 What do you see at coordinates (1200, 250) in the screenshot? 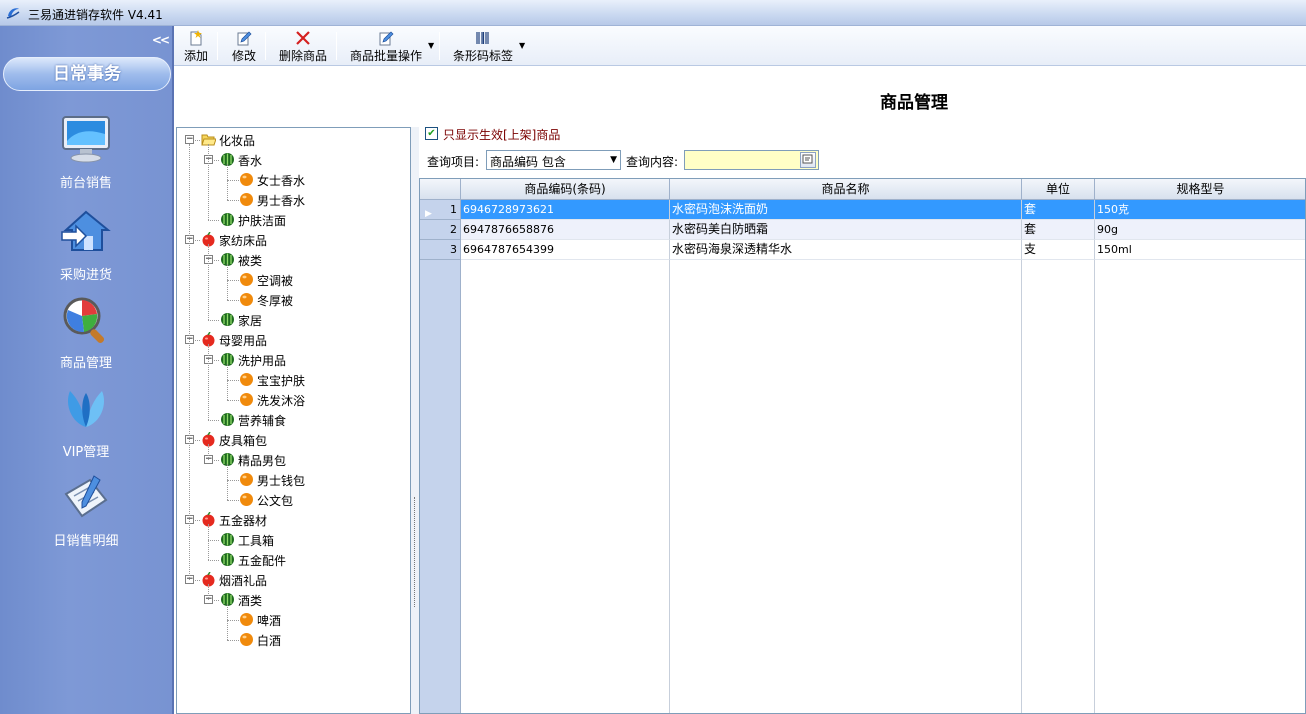
I see `cell-spec: 150ml` at bounding box center [1200, 250].